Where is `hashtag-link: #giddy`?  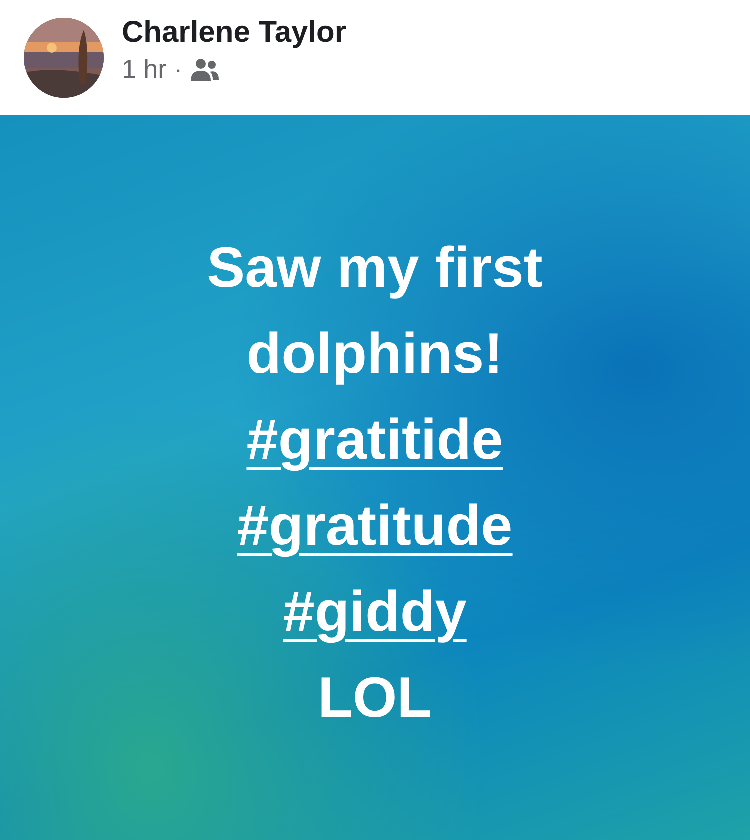
hashtag-link: #giddy is located at coordinates (375, 612).